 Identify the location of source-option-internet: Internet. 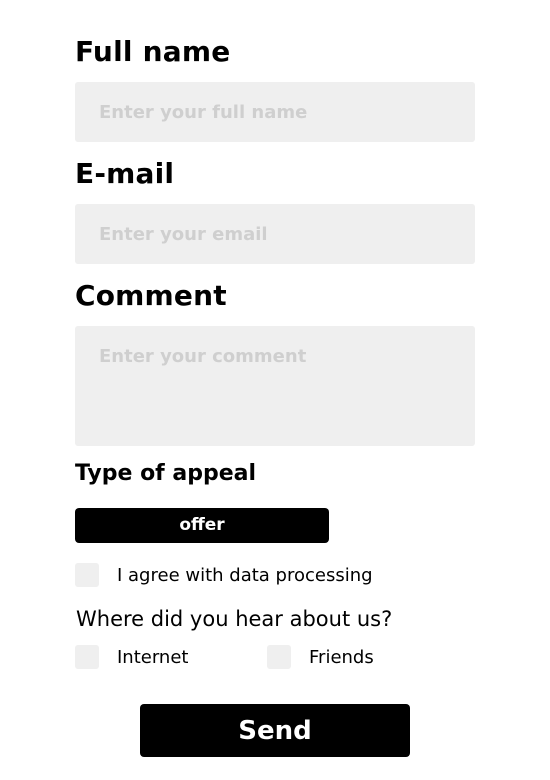
(131, 657).